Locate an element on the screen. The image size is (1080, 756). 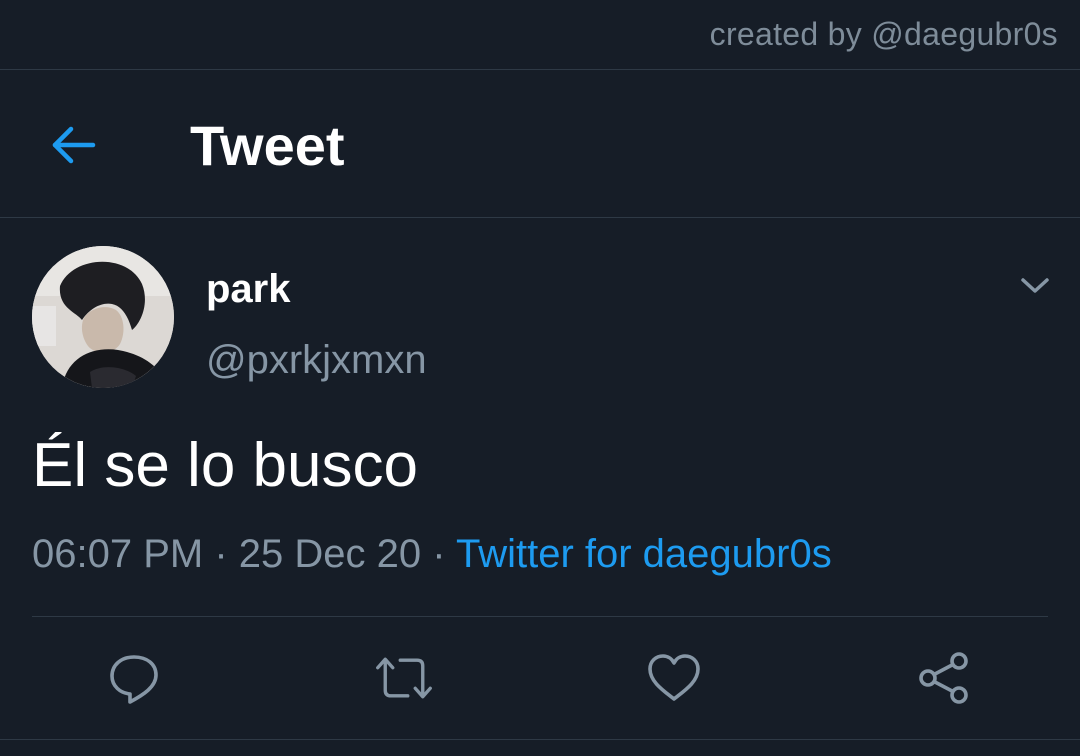
avatar is located at coordinates (103, 317).